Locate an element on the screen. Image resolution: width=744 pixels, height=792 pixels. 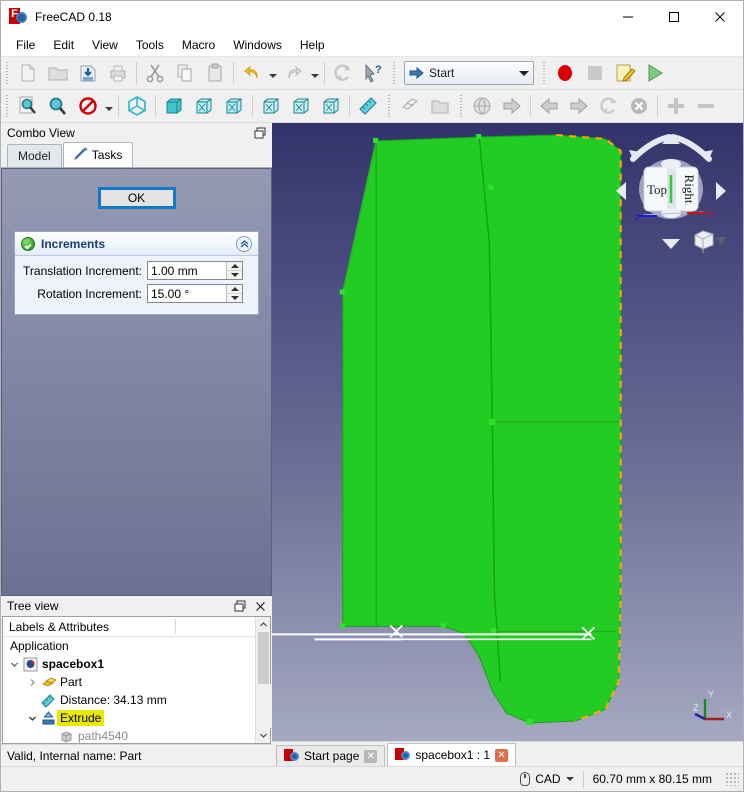
tree-undock-icon is located at coordinates (240, 606).